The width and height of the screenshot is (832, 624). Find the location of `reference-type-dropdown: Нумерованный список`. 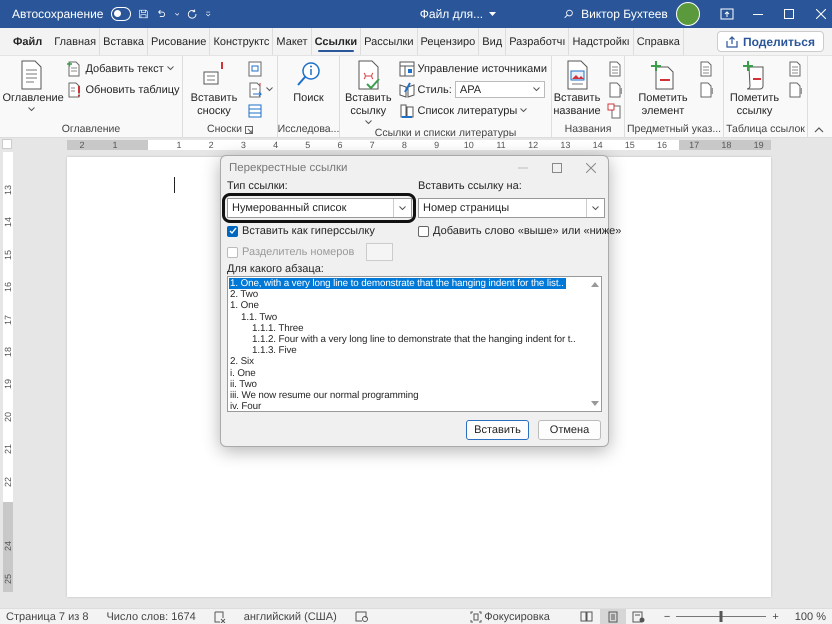

reference-type-dropdown: Нумерованный список is located at coordinates (319, 208).